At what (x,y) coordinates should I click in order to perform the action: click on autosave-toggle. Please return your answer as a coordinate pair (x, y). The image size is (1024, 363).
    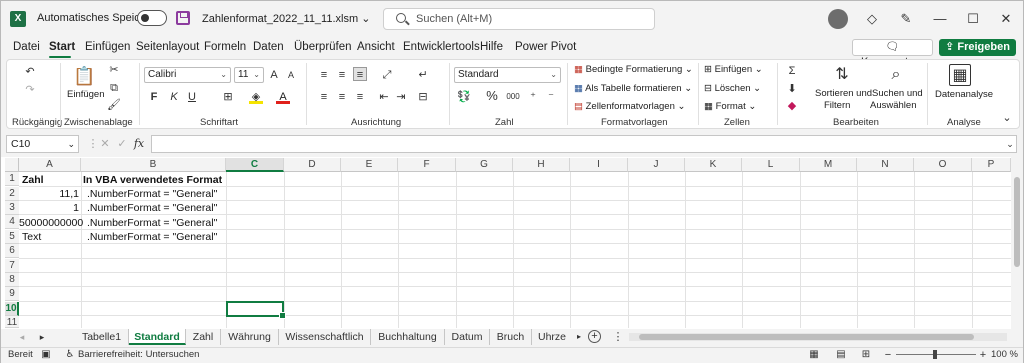
    Looking at the image, I should click on (152, 18).